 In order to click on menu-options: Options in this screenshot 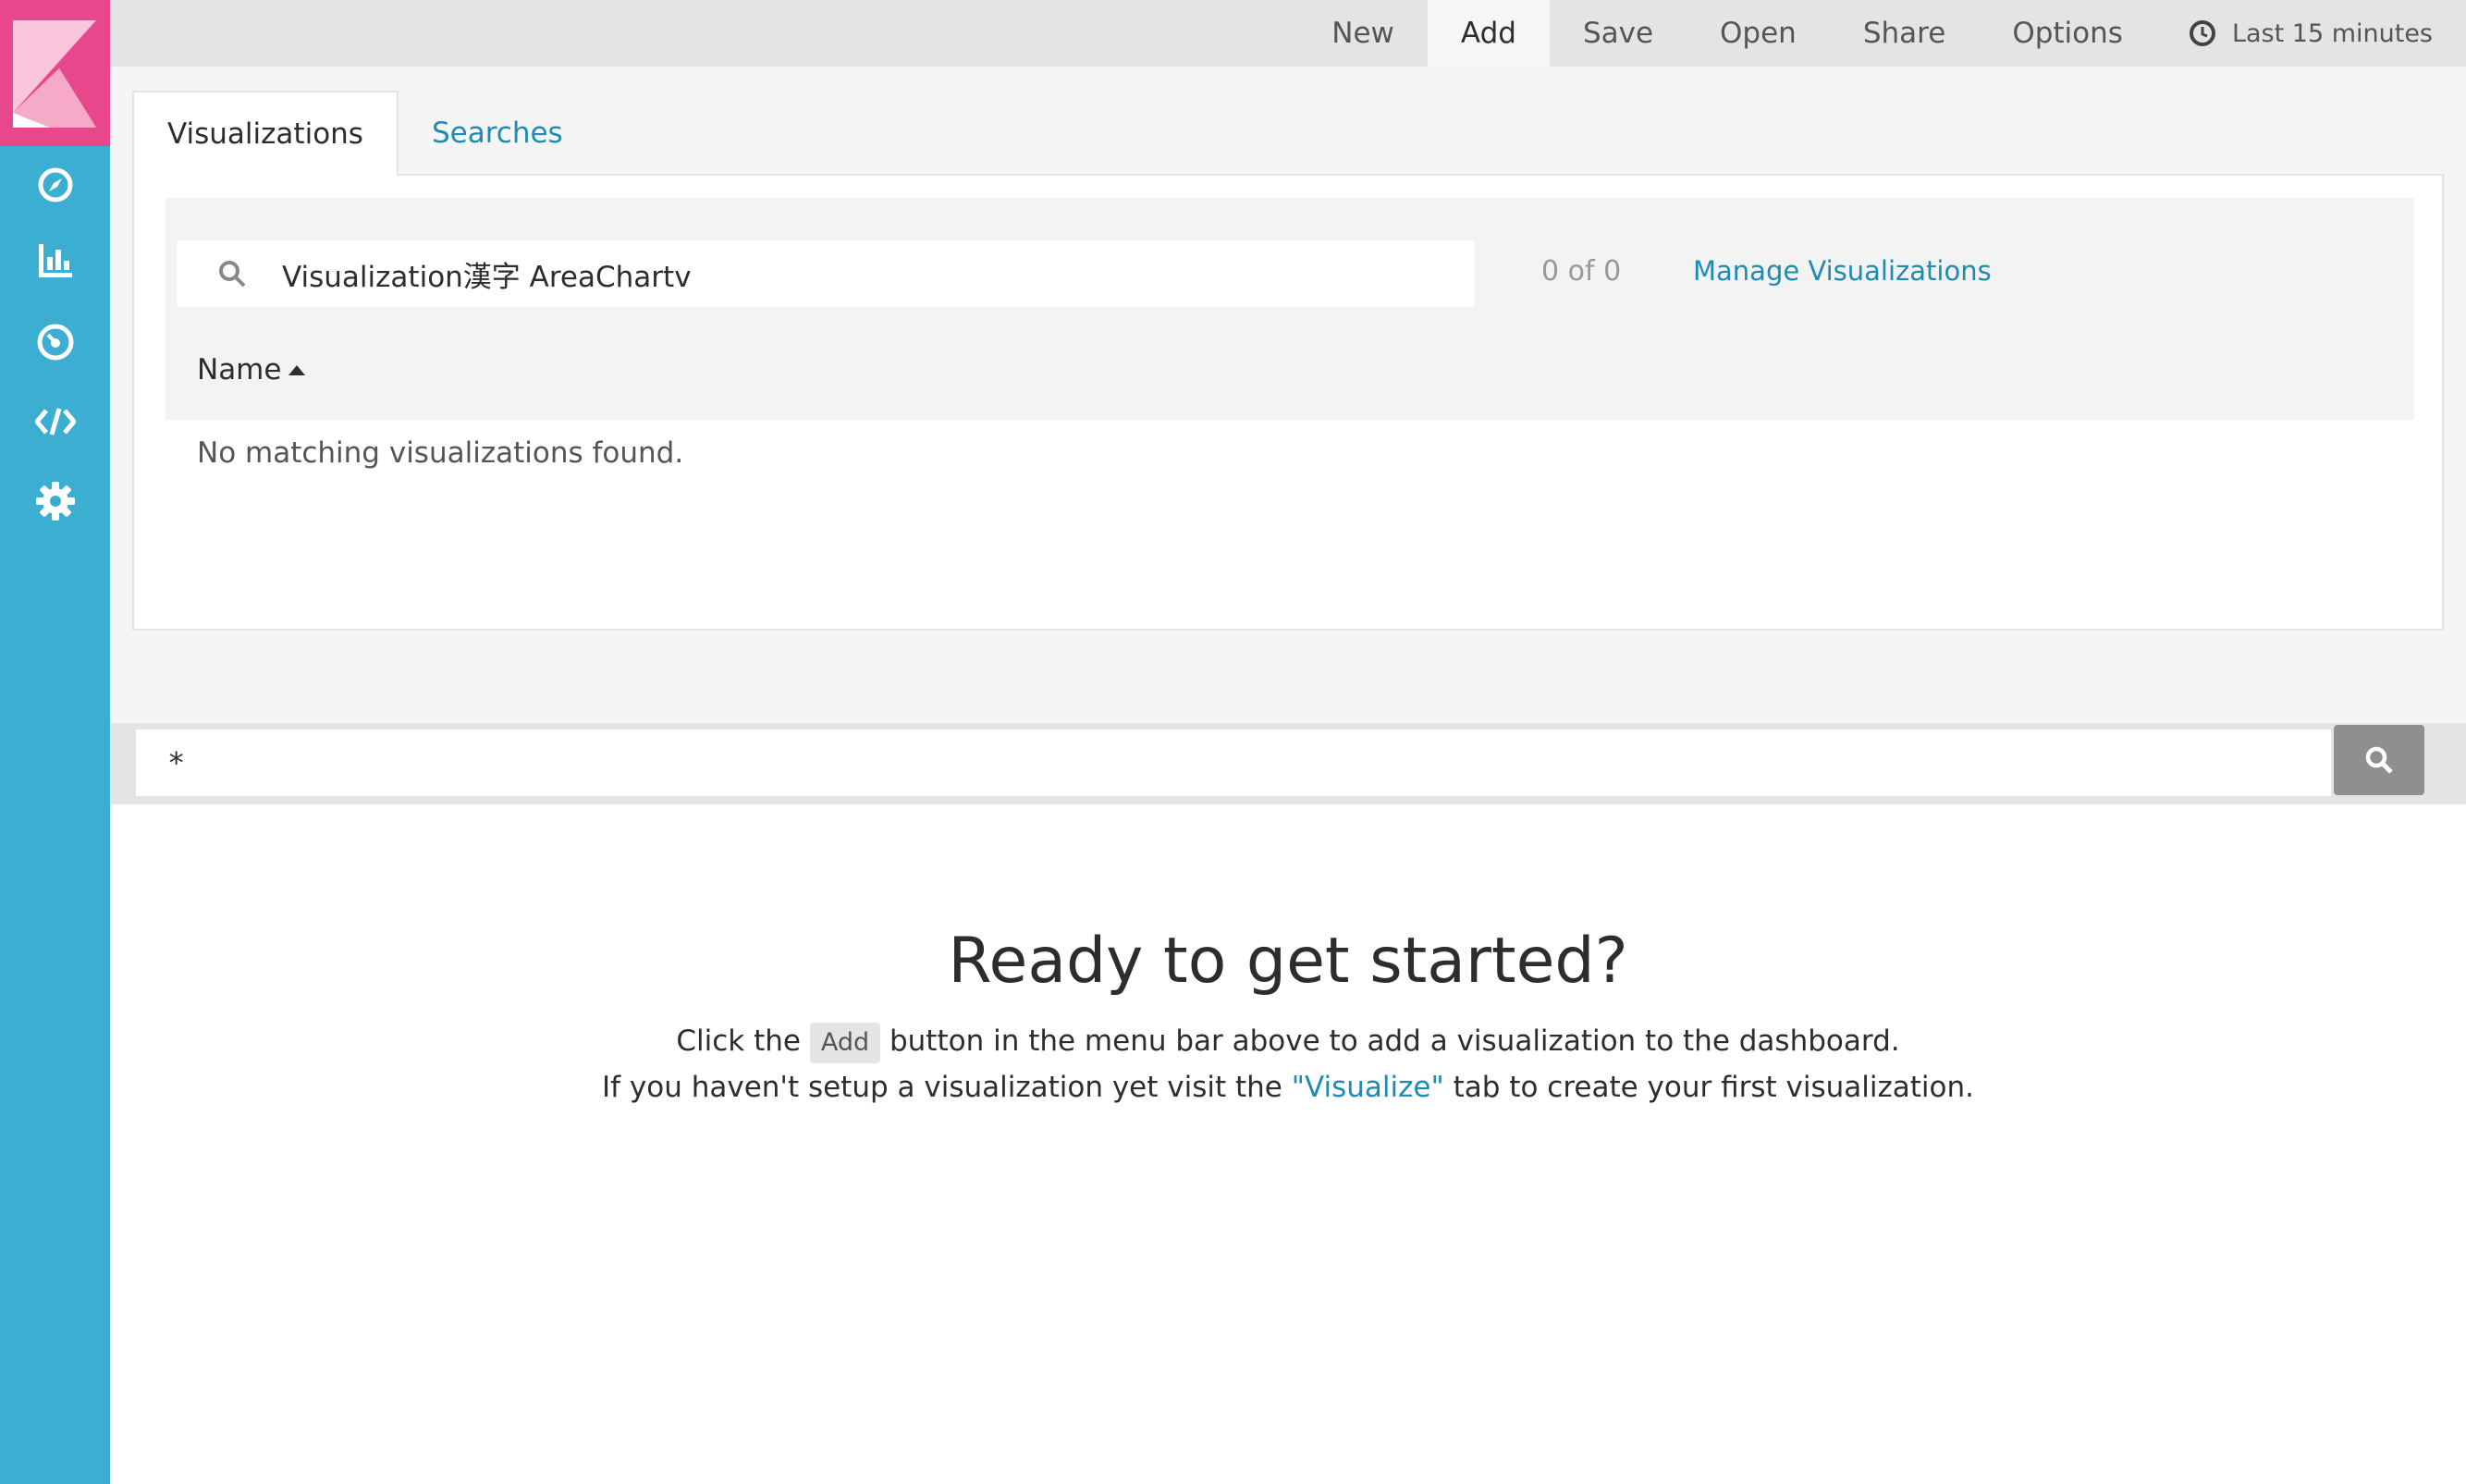, I will do `click(2068, 33)`.